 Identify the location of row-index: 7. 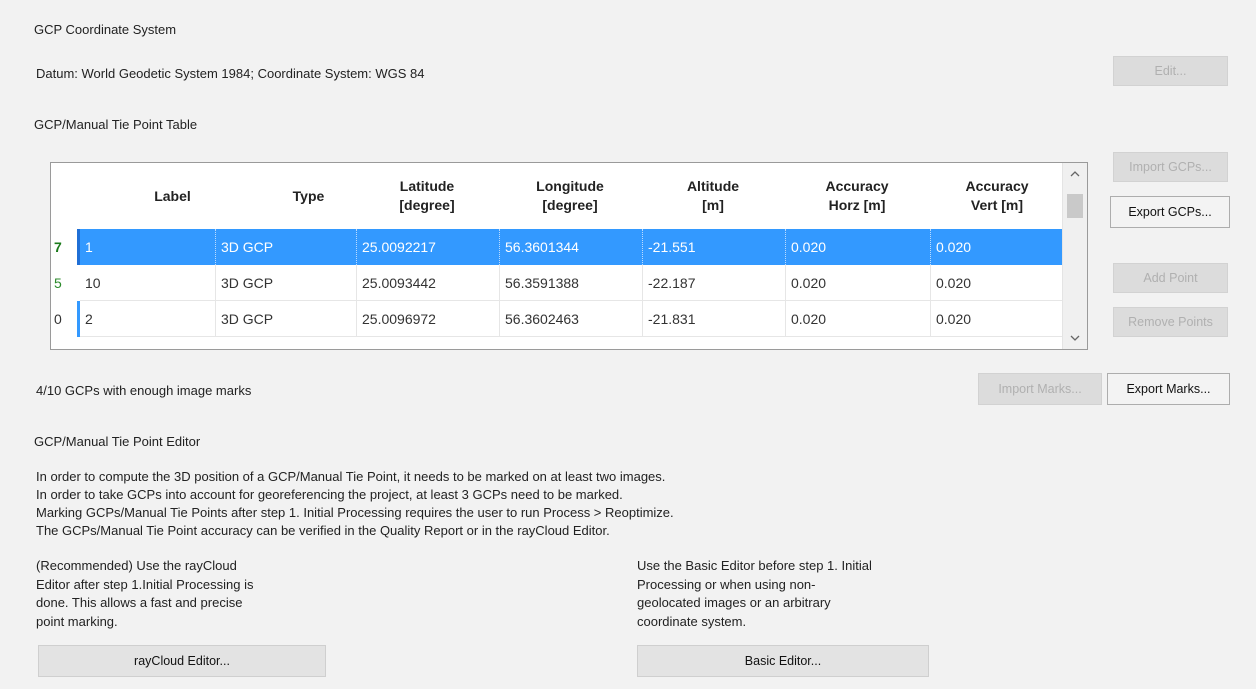
(64, 247).